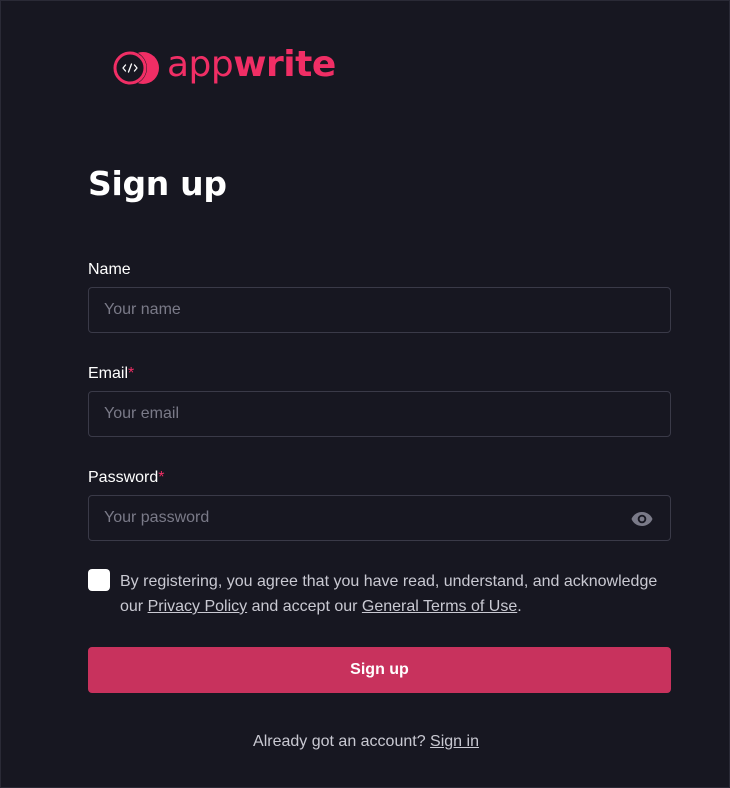  I want to click on name-input, so click(379, 310).